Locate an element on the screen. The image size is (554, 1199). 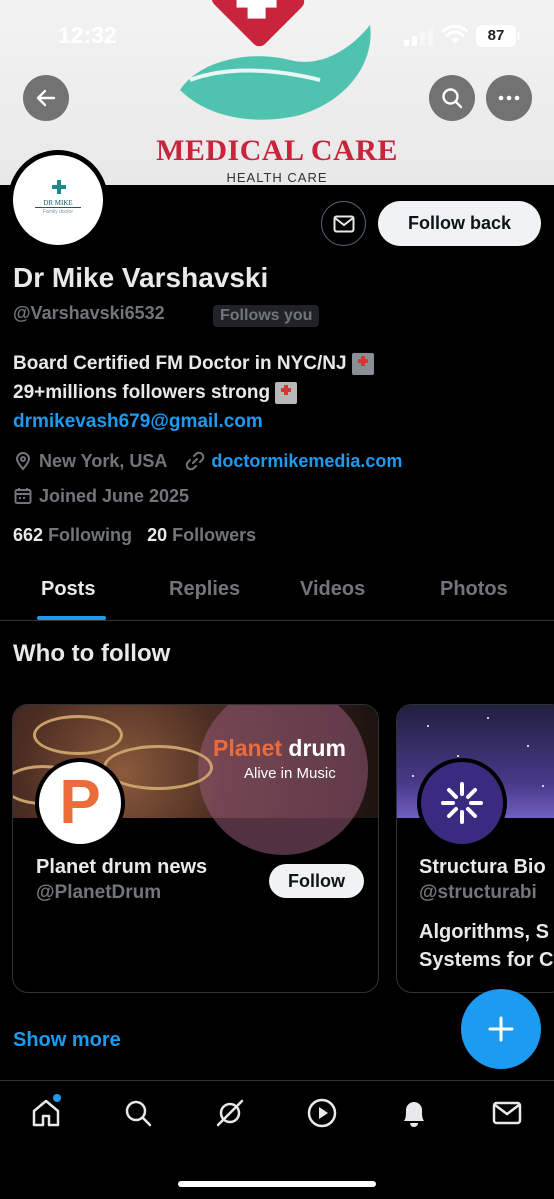
back-button is located at coordinates (46, 98).